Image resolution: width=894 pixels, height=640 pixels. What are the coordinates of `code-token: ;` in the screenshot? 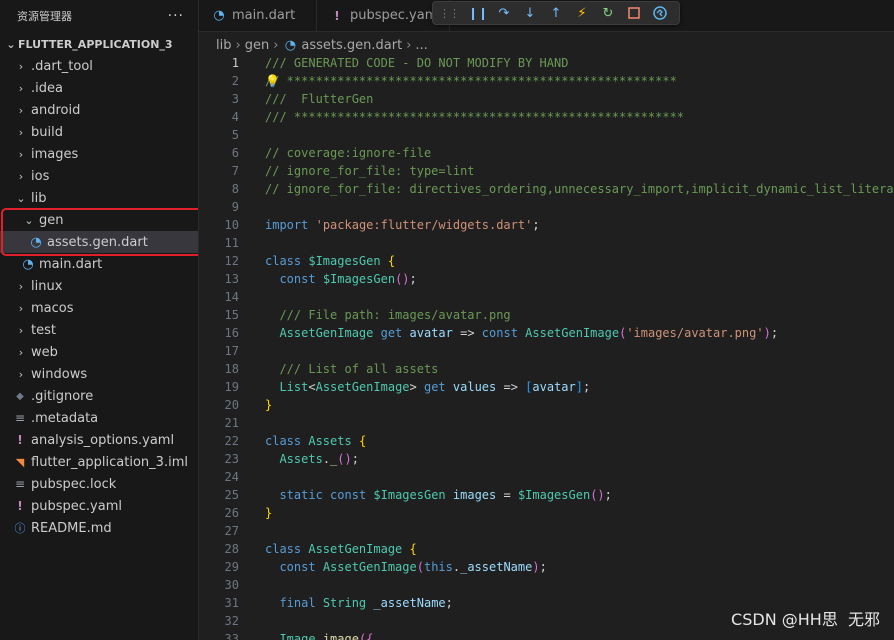 It's located at (774, 333).